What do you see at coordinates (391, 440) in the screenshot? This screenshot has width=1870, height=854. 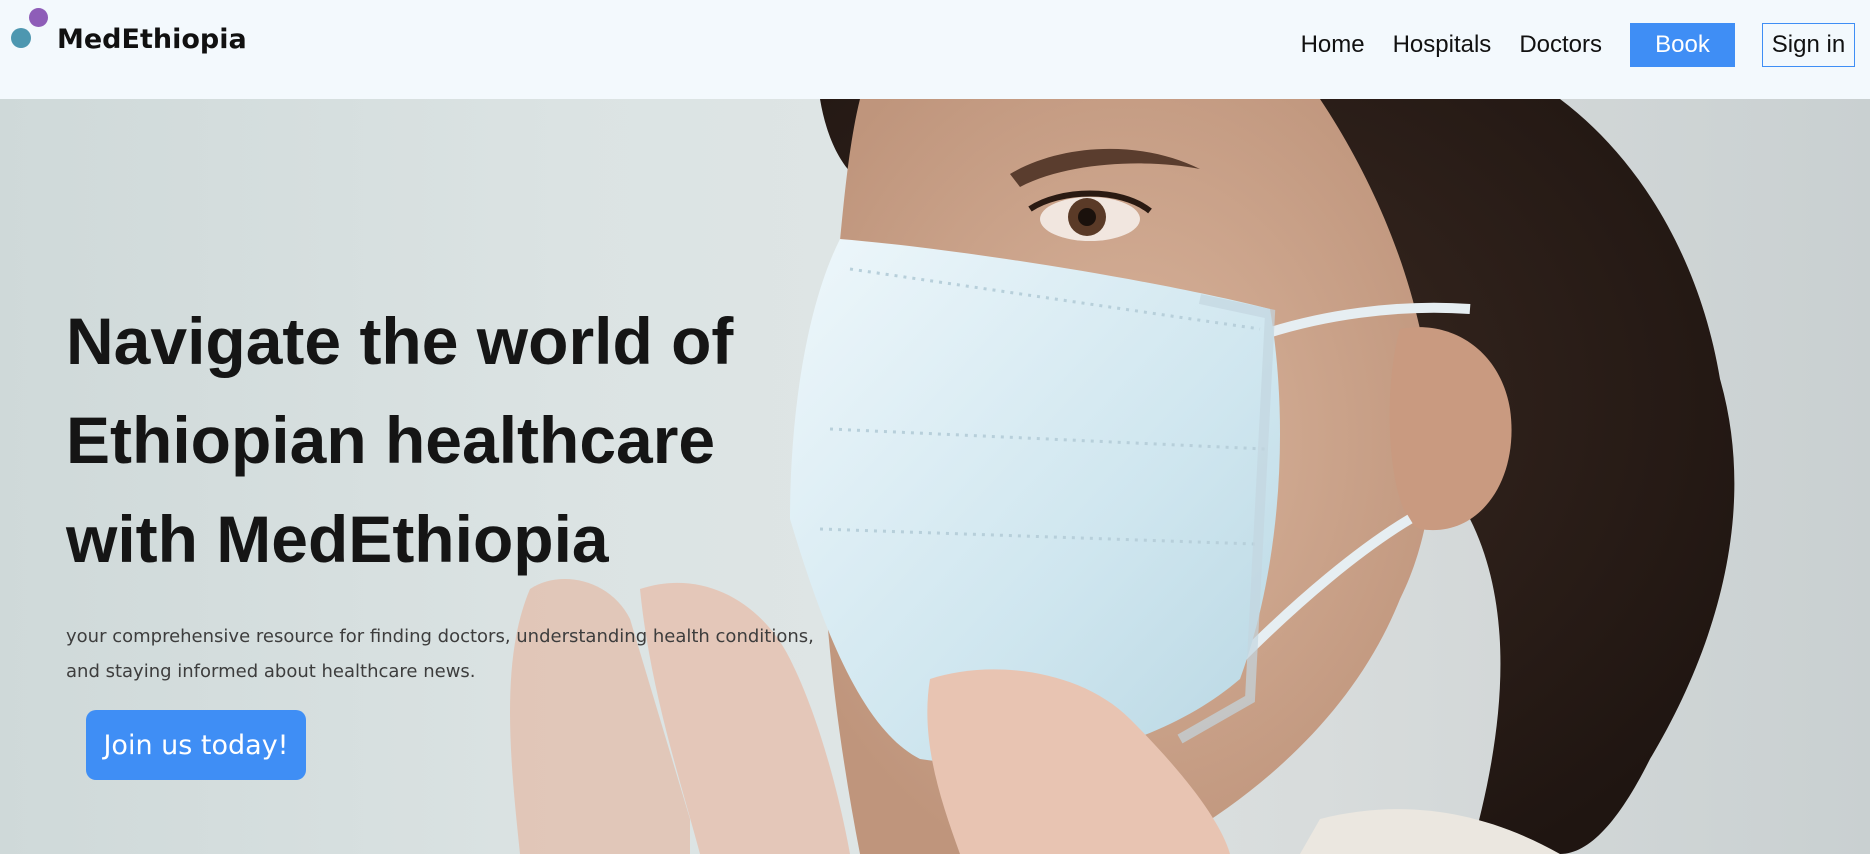 I see `hero-title-line: Ethiopian healthcare` at bounding box center [391, 440].